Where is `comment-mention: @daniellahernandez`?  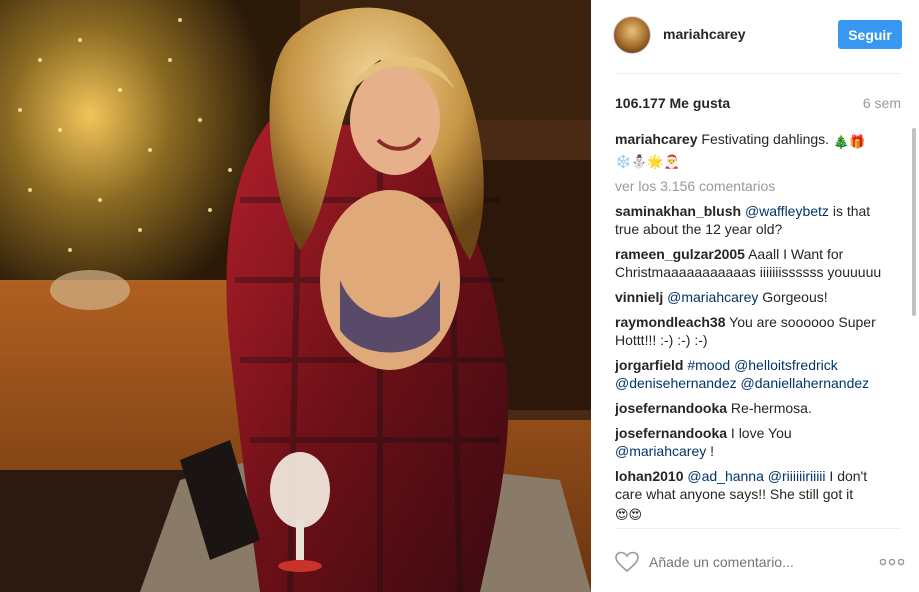 comment-mention: @daniellahernandez is located at coordinates (805, 383).